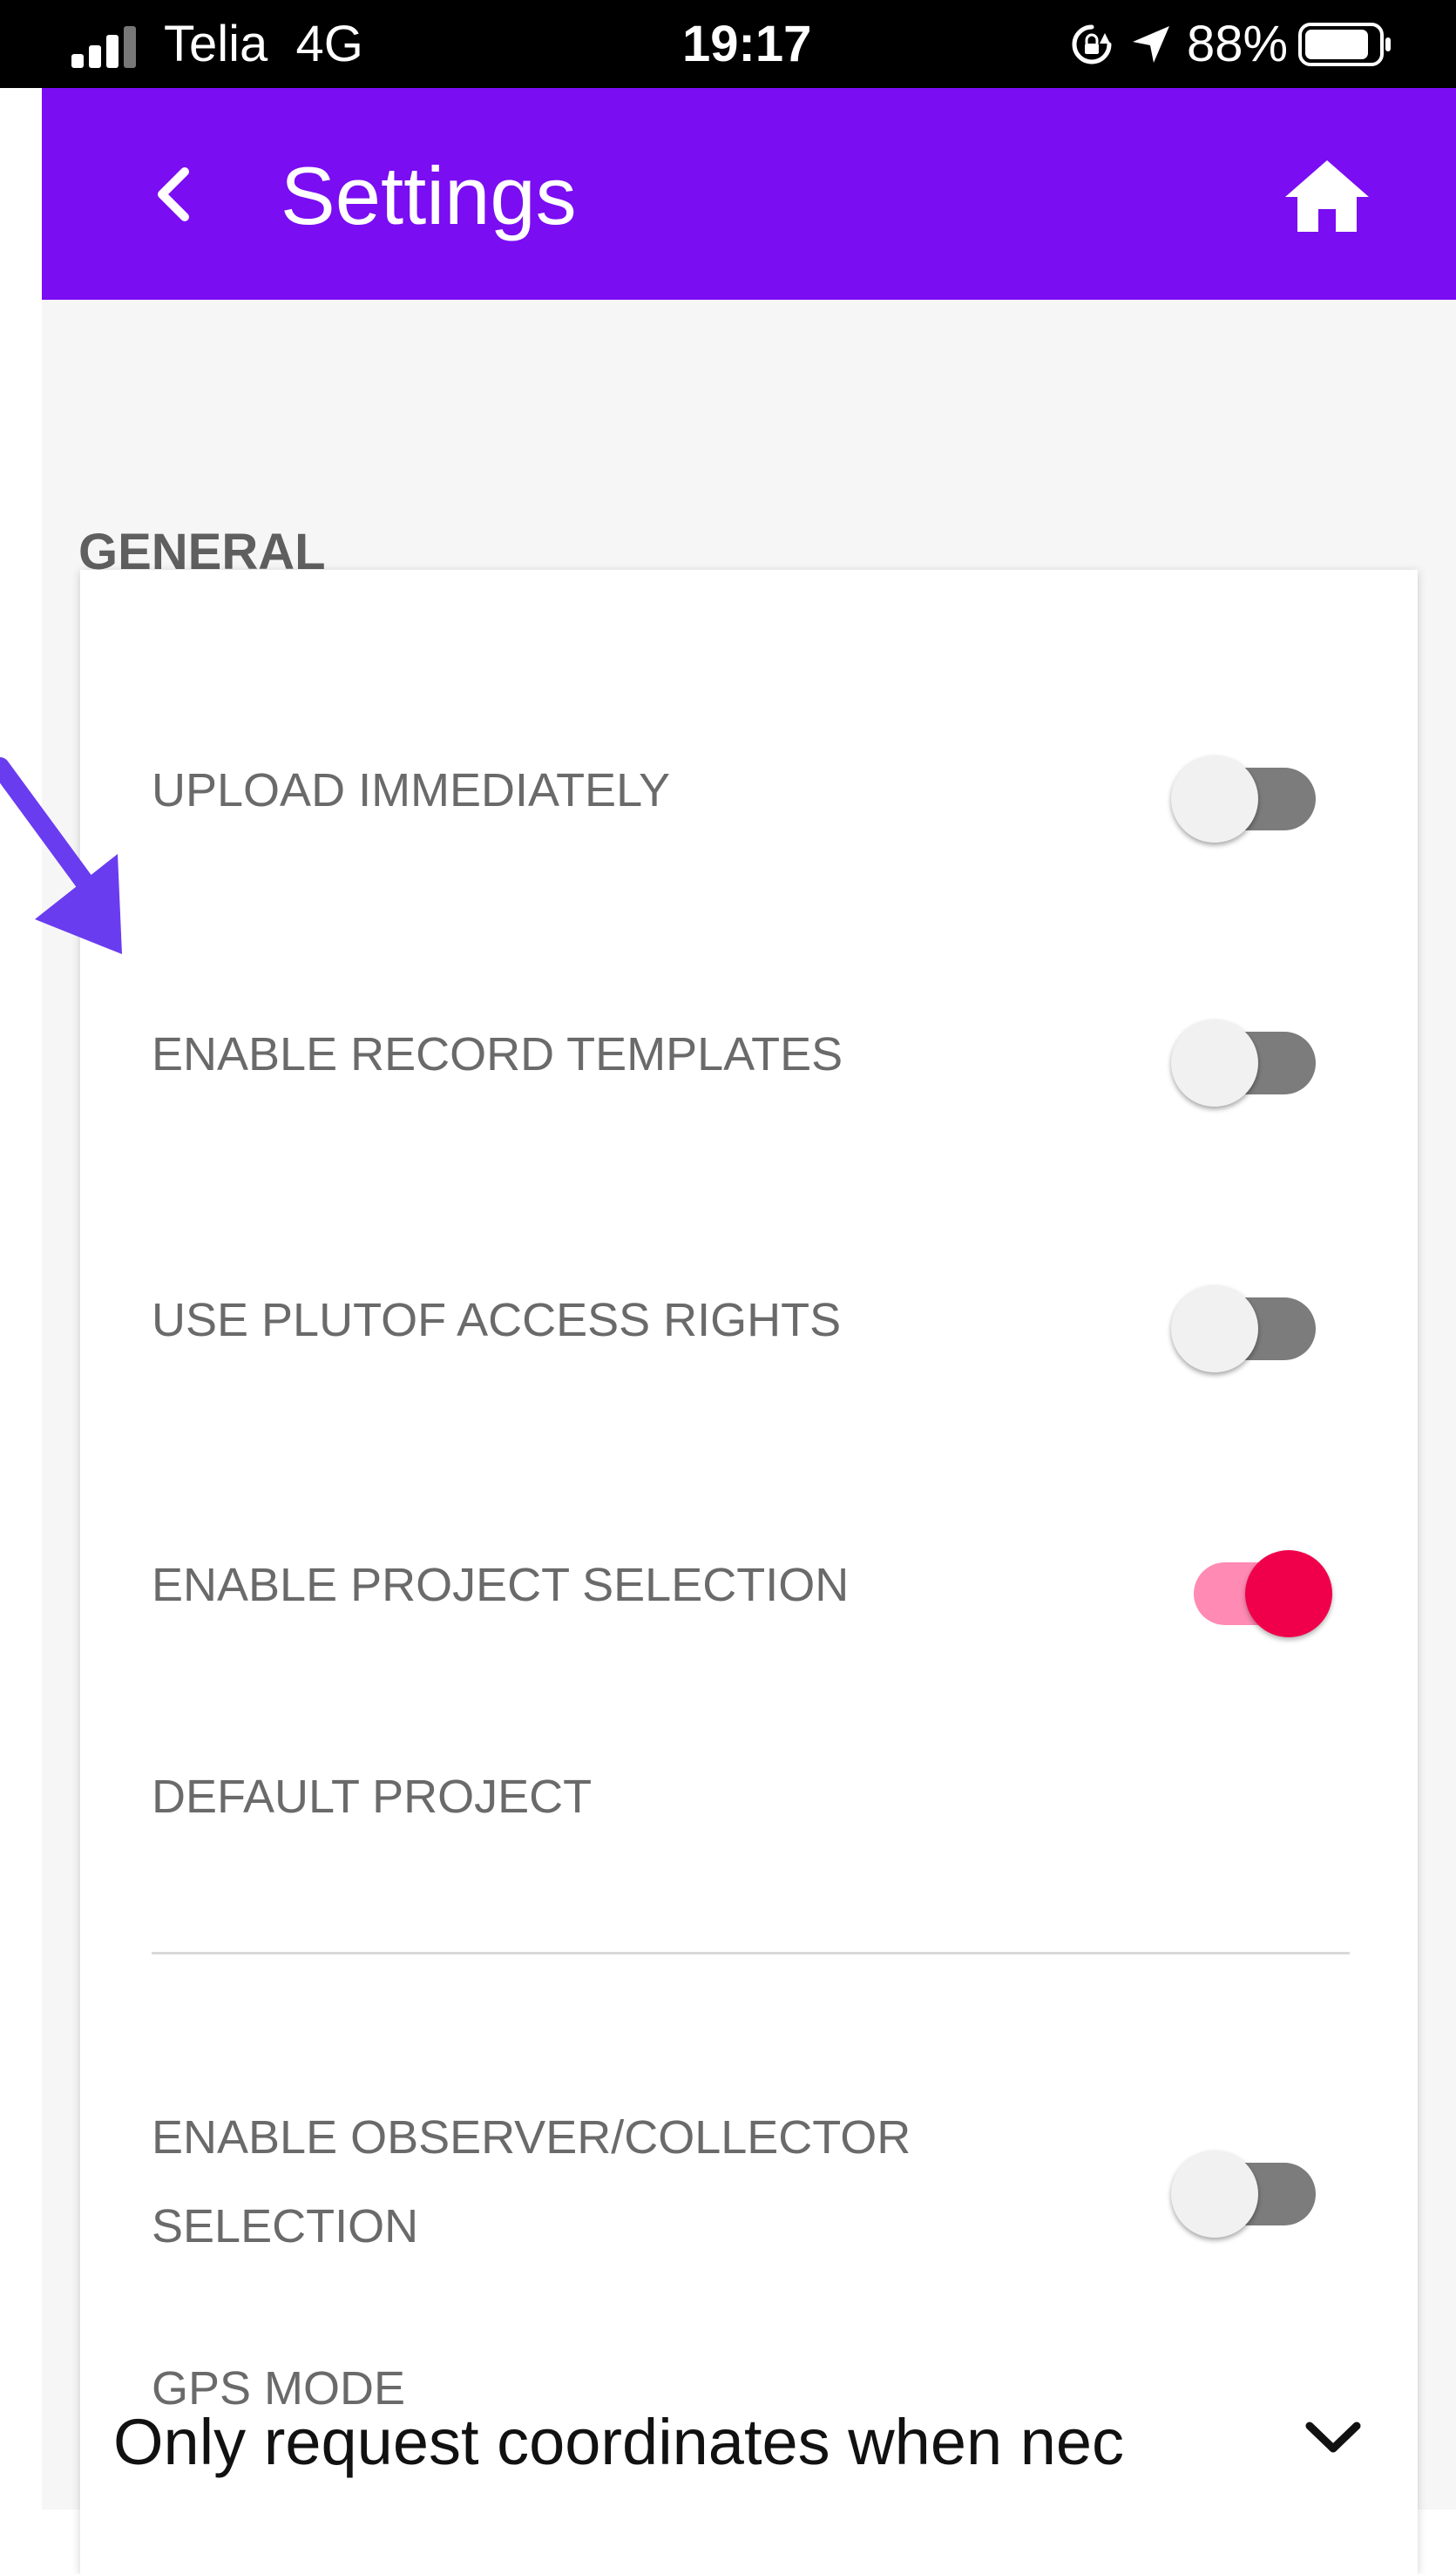 This screenshot has width=1456, height=2574. I want to click on clock-time: 19:17, so click(747, 44).